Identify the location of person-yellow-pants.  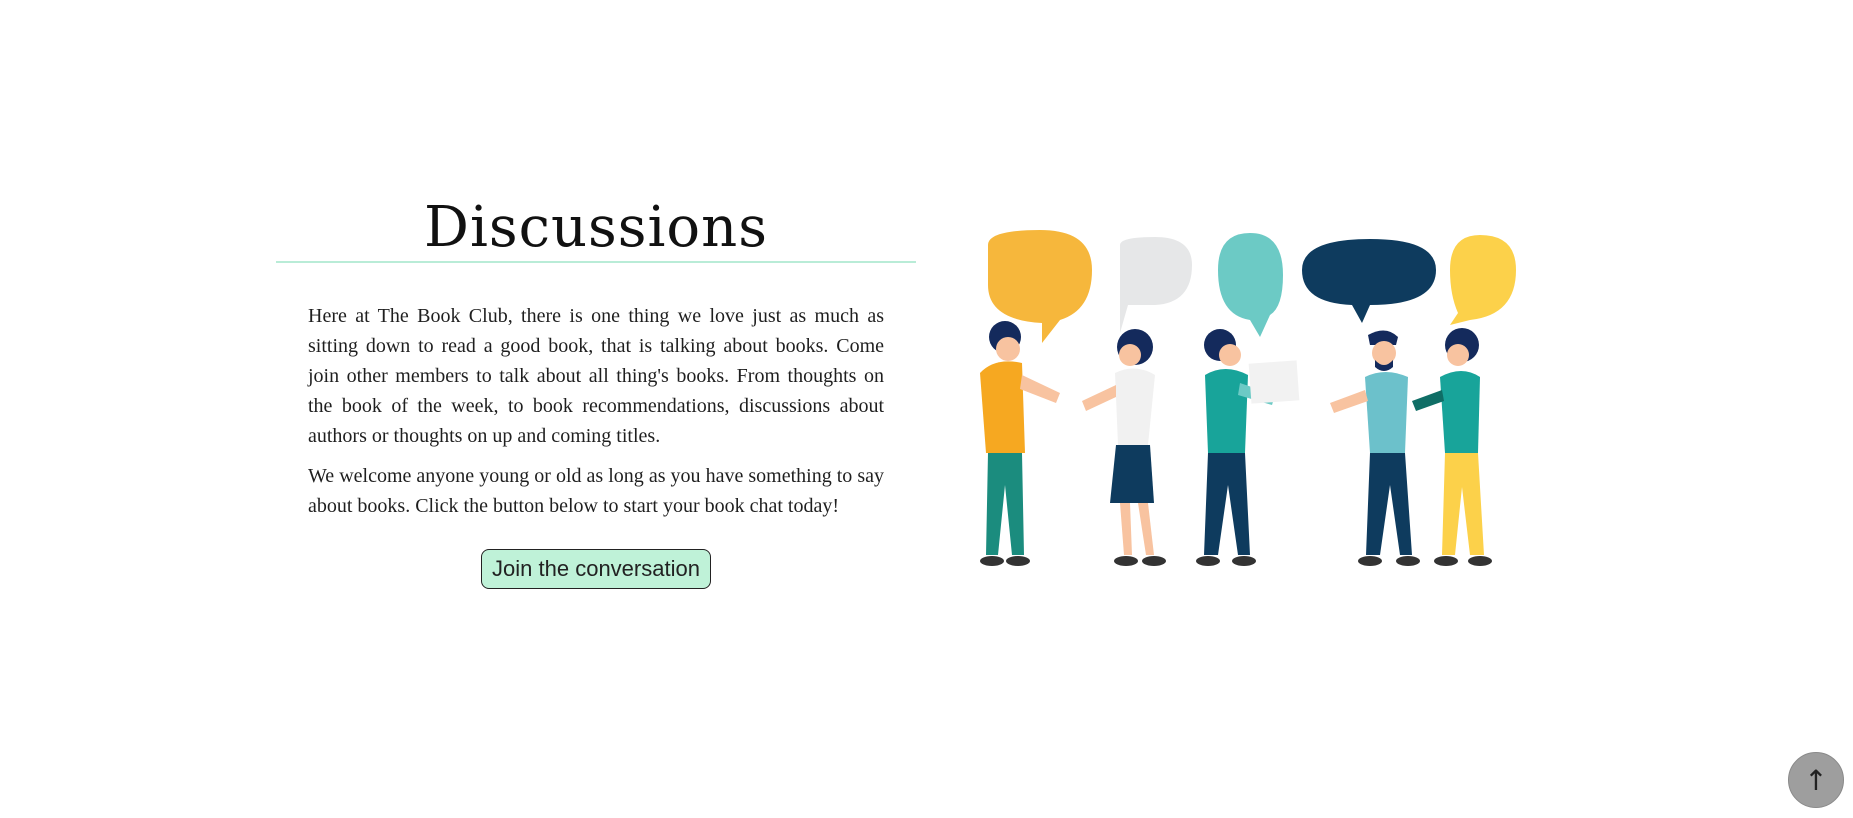
(1452, 447).